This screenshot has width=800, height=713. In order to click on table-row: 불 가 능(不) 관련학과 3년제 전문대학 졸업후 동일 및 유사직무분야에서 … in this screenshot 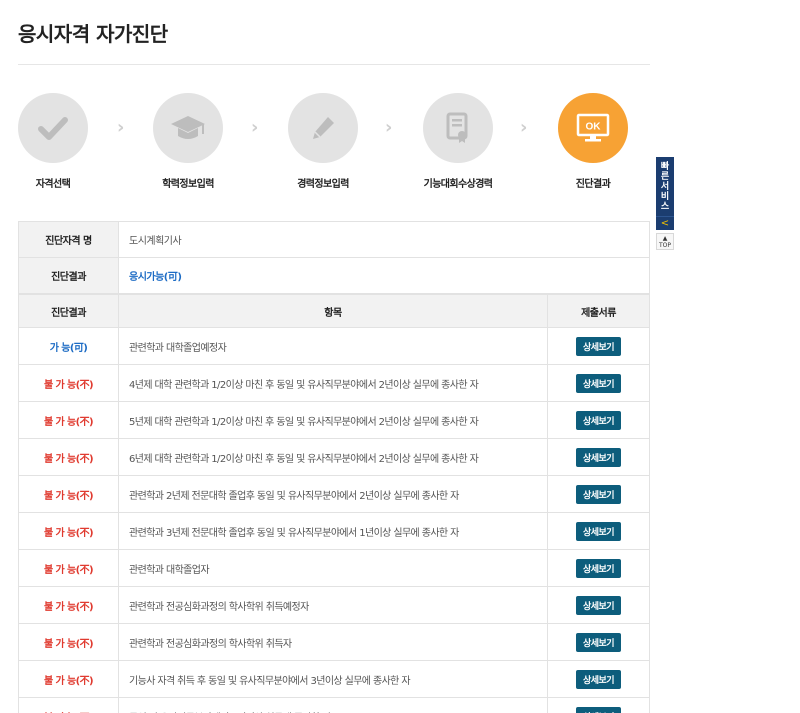, I will do `click(334, 531)`.